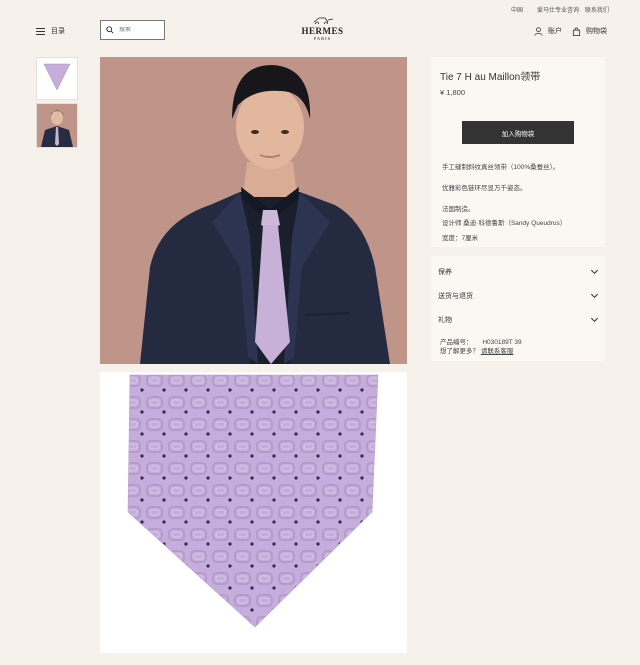 This screenshot has width=640, height=665. I want to click on model-thumbnail-image, so click(57, 125).